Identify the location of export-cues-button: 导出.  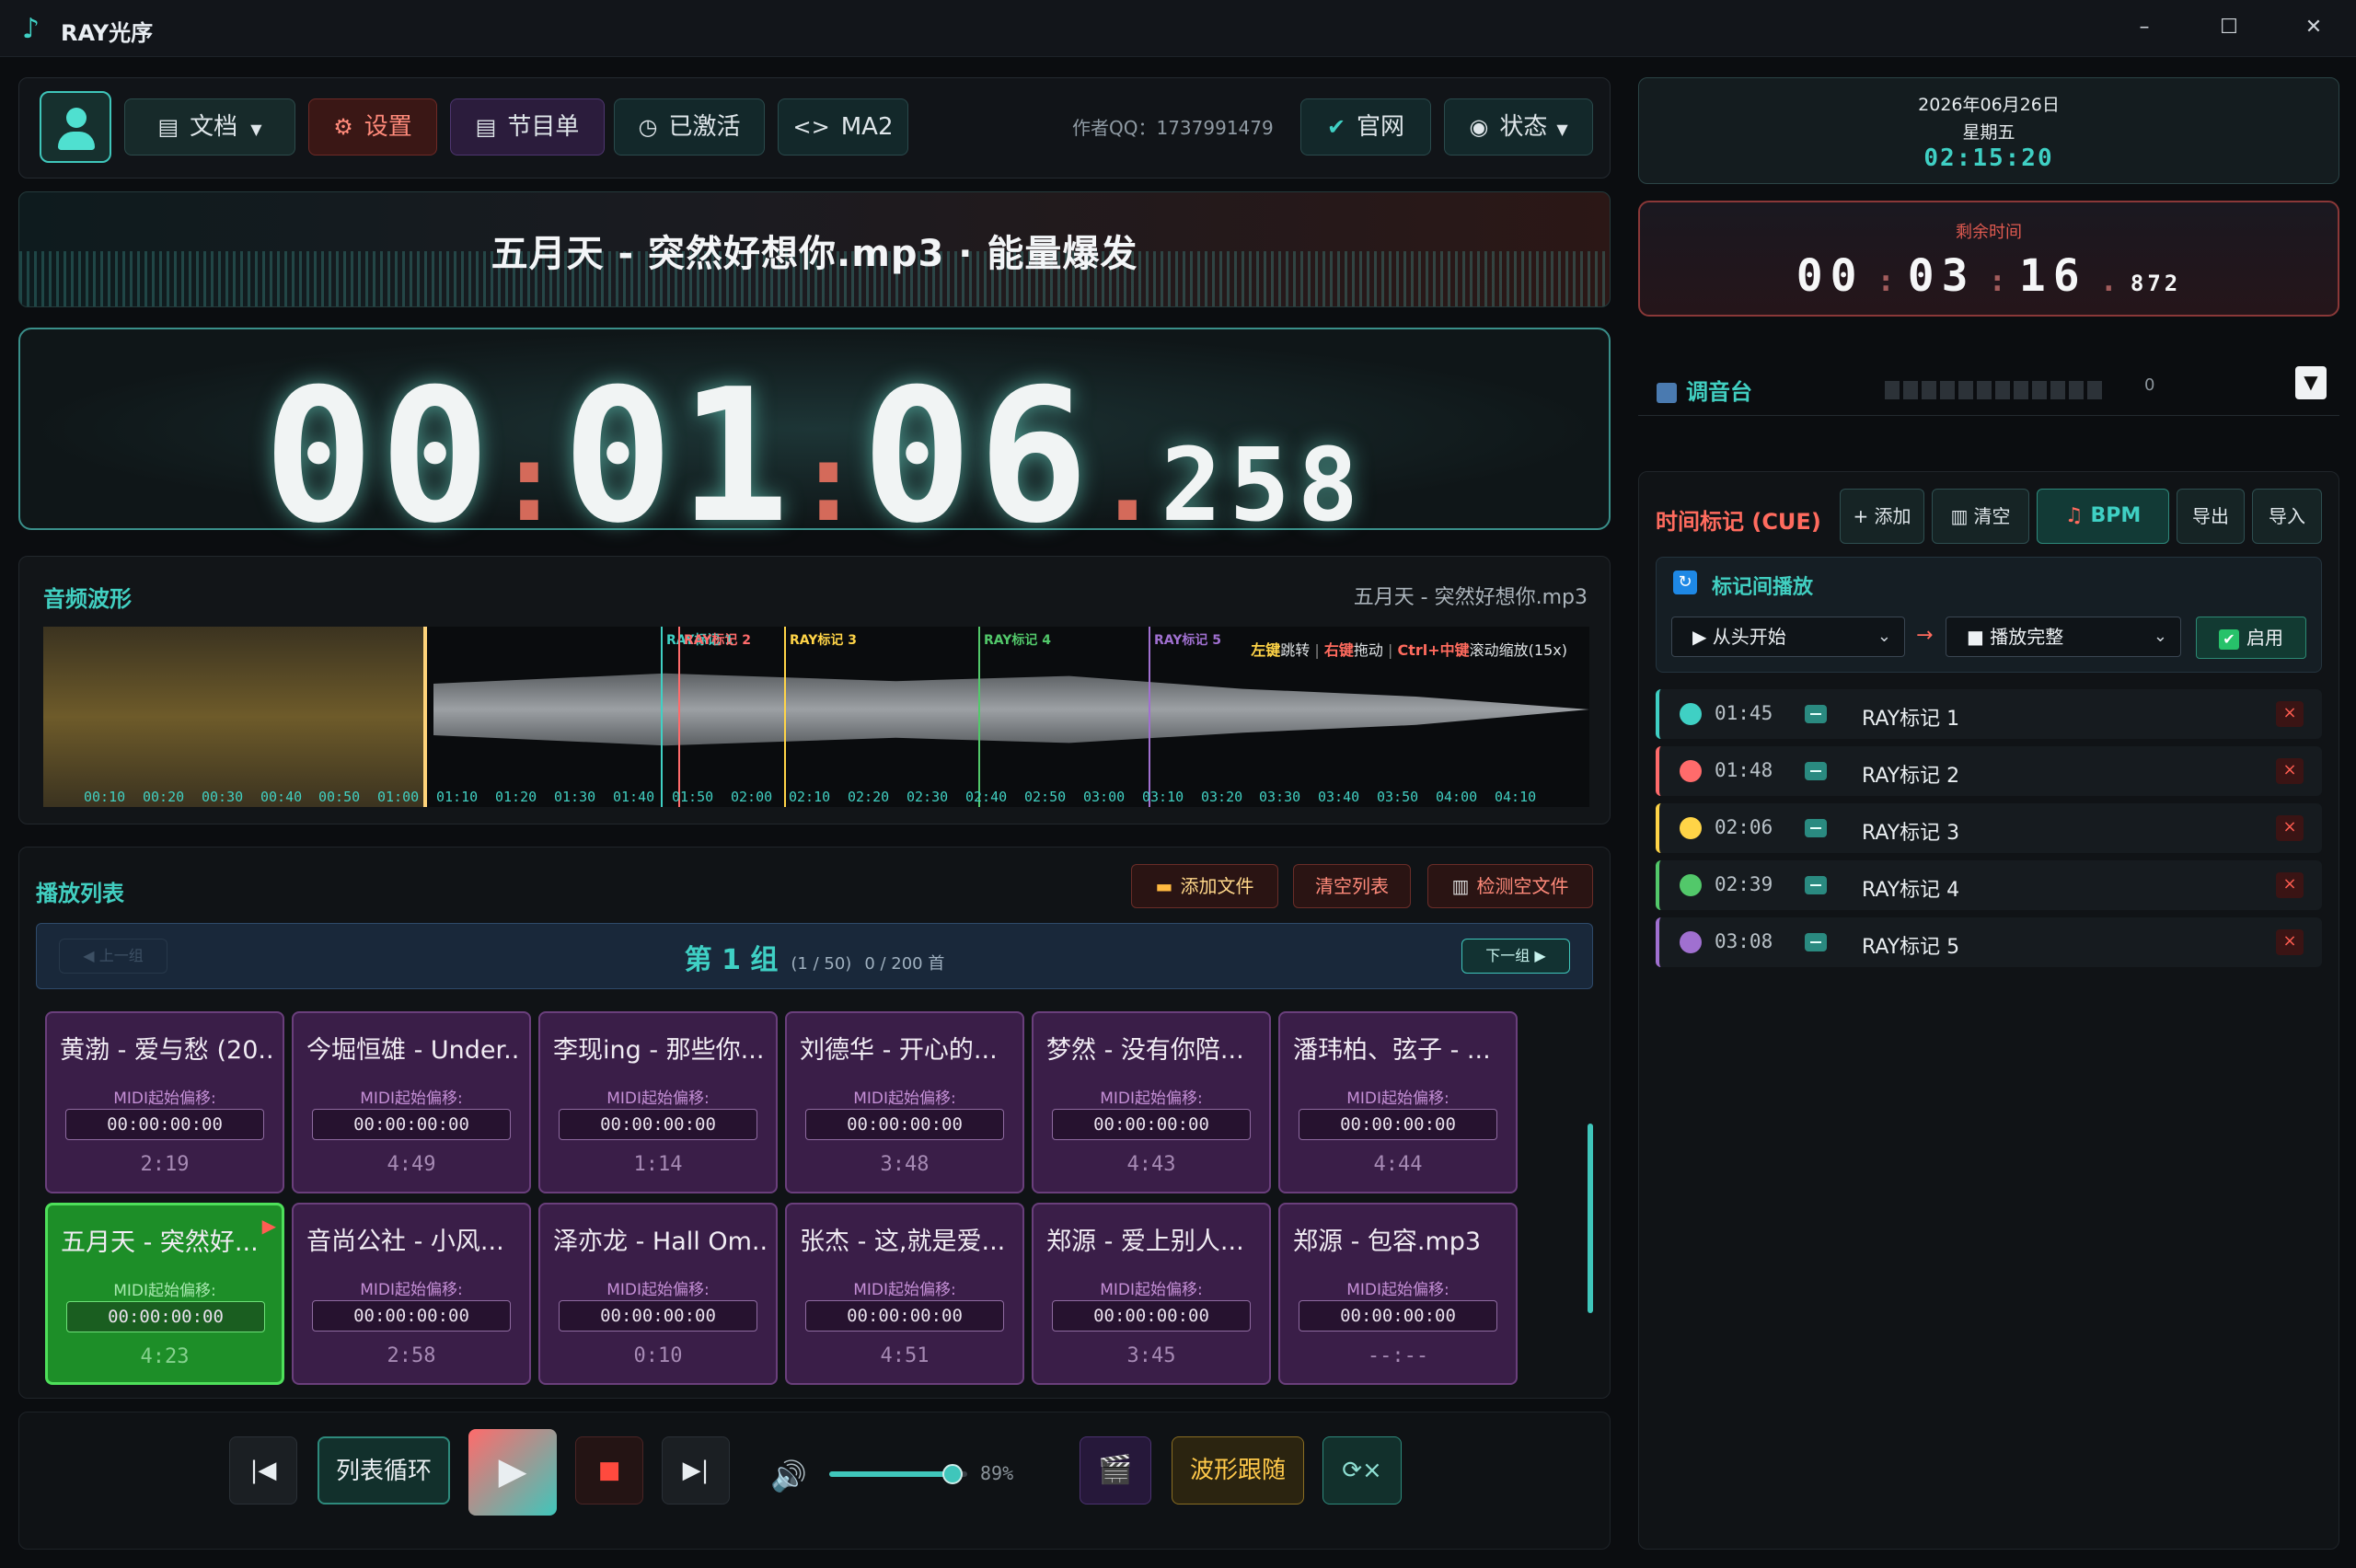
(2211, 516).